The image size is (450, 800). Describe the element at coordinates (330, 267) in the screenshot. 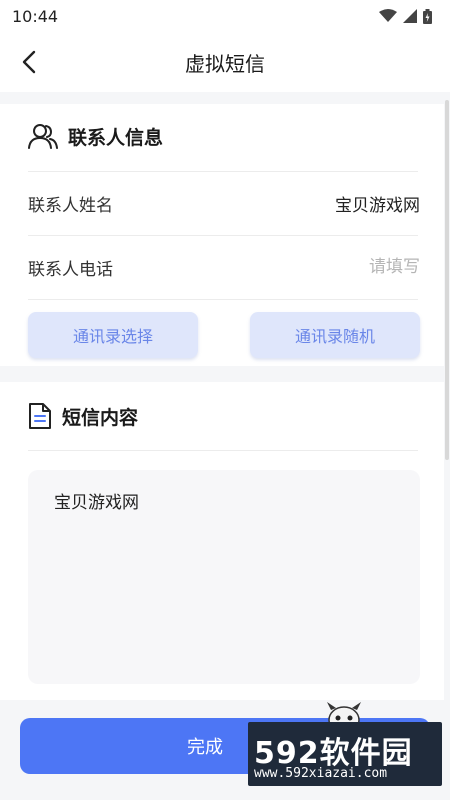

I see `contact-phone-input` at that location.